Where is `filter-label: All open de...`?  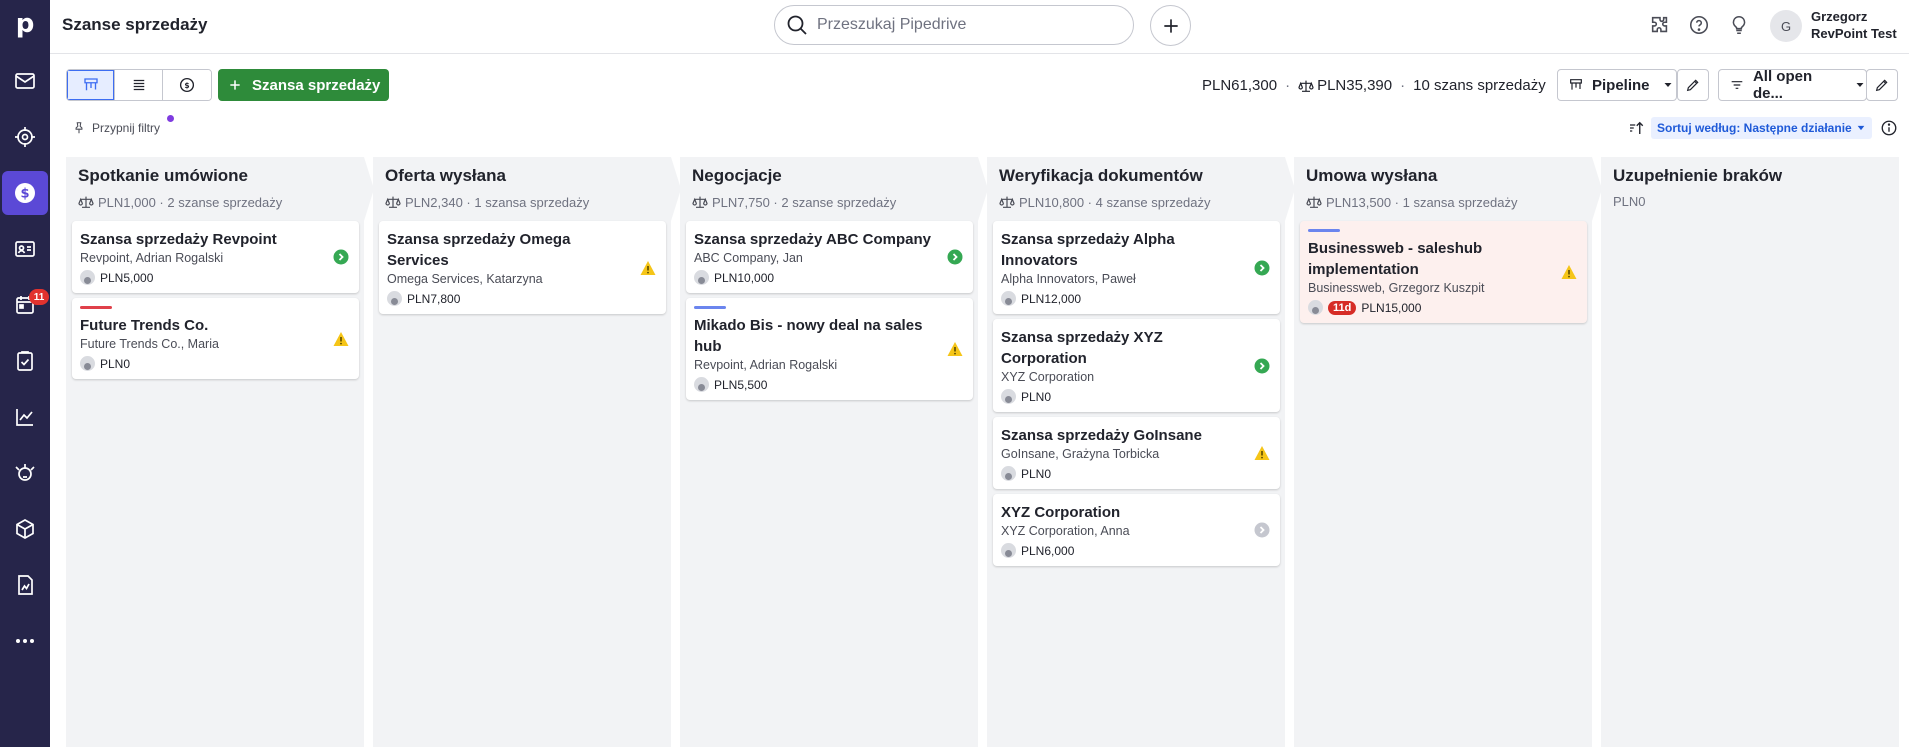 filter-label: All open de... is located at coordinates (1782, 85).